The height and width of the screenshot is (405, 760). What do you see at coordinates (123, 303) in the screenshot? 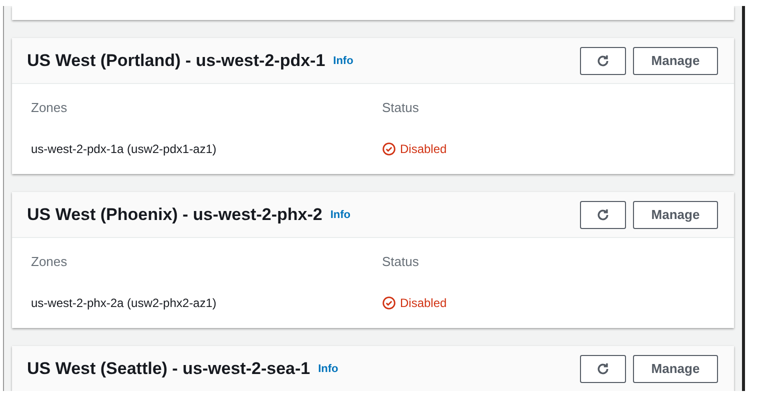
I see `zone-name: us-west-2-phx-2a (usw2-phx2-az1)` at bounding box center [123, 303].